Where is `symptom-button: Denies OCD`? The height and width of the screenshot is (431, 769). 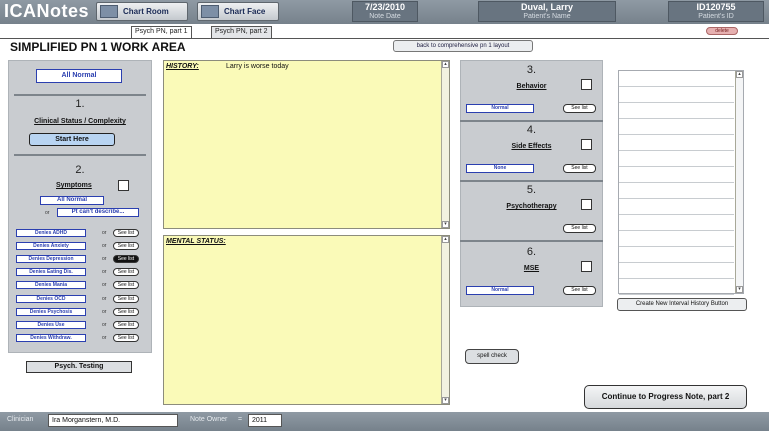 symptom-button: Denies OCD is located at coordinates (51, 298).